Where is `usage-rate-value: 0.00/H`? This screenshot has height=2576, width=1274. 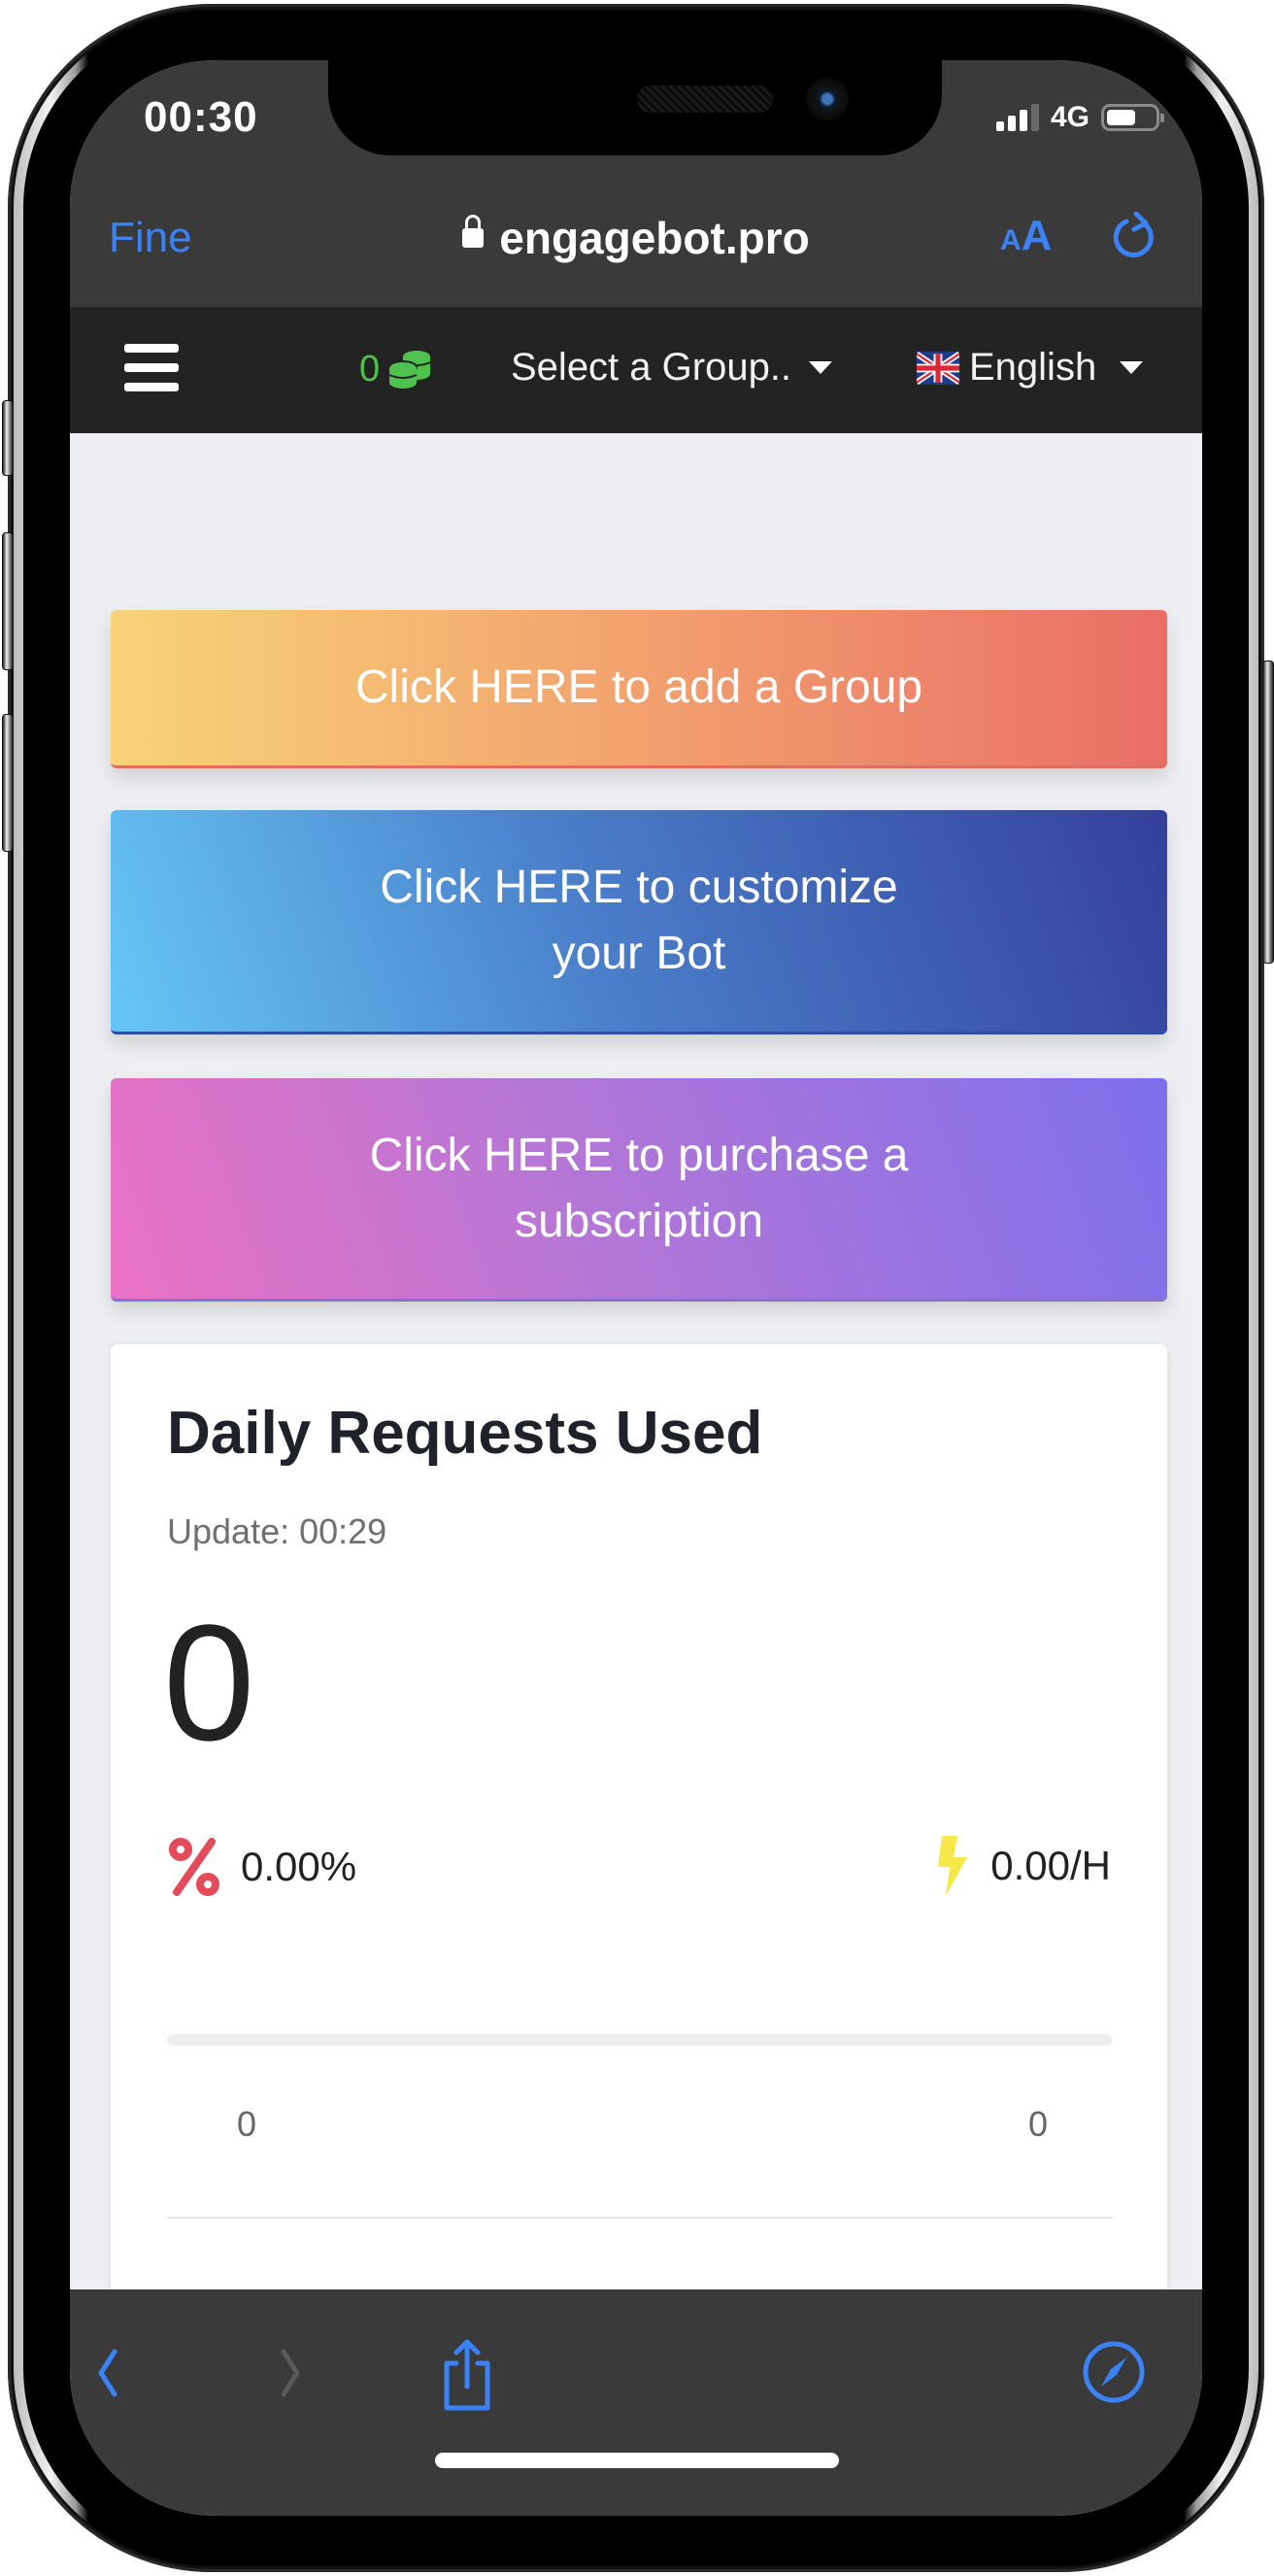
usage-rate-value: 0.00/H is located at coordinates (1050, 1865).